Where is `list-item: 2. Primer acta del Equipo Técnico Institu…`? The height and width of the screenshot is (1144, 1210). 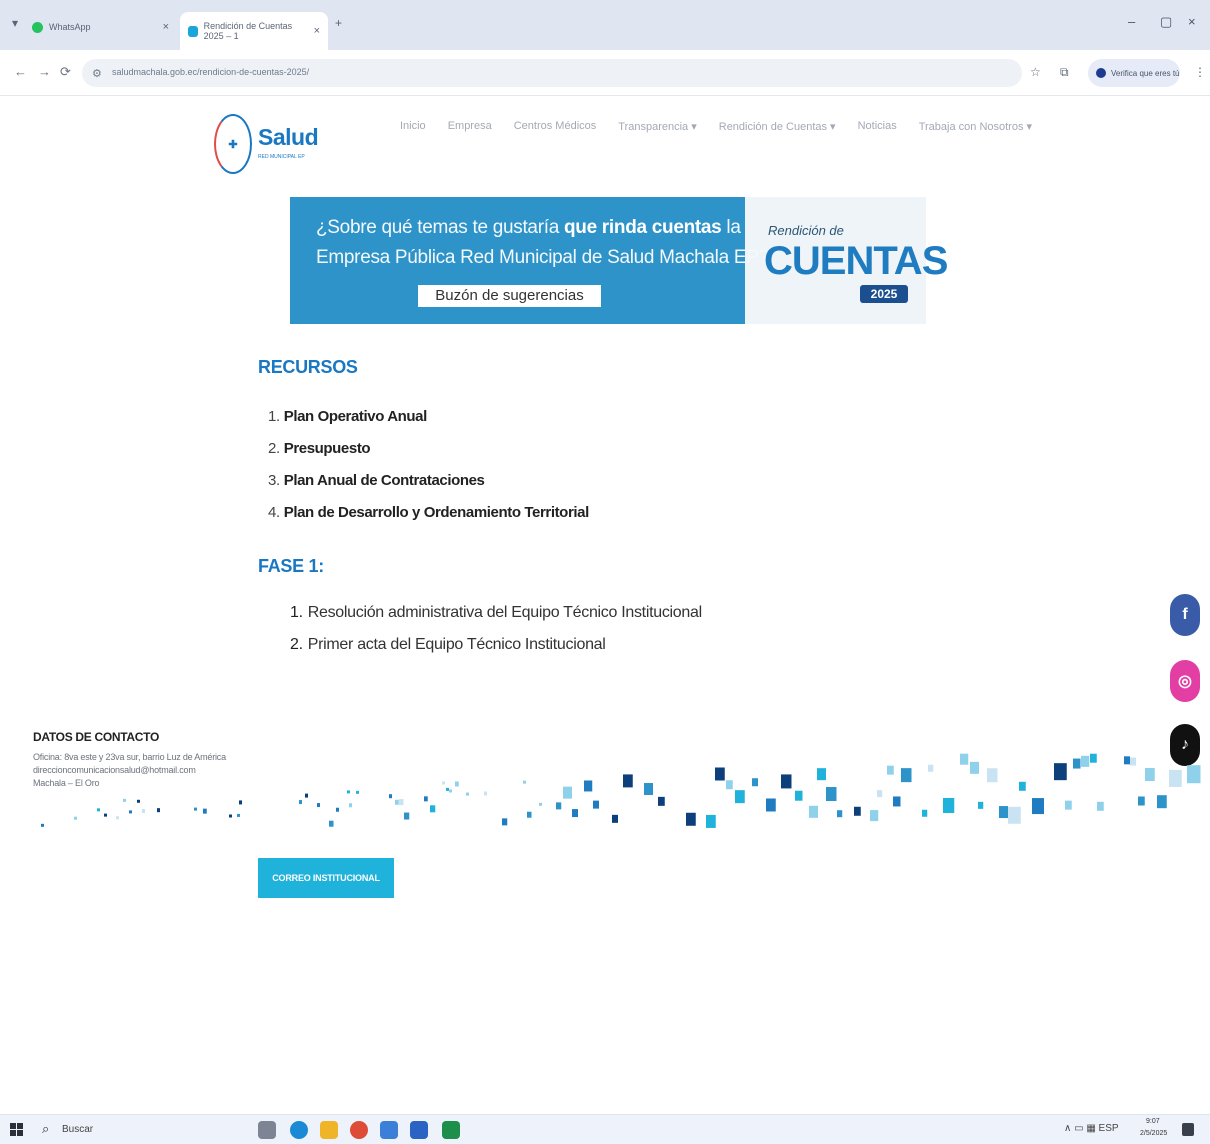
list-item: 2. Primer acta del Equipo Técnico Institu… is located at coordinates (496, 652).